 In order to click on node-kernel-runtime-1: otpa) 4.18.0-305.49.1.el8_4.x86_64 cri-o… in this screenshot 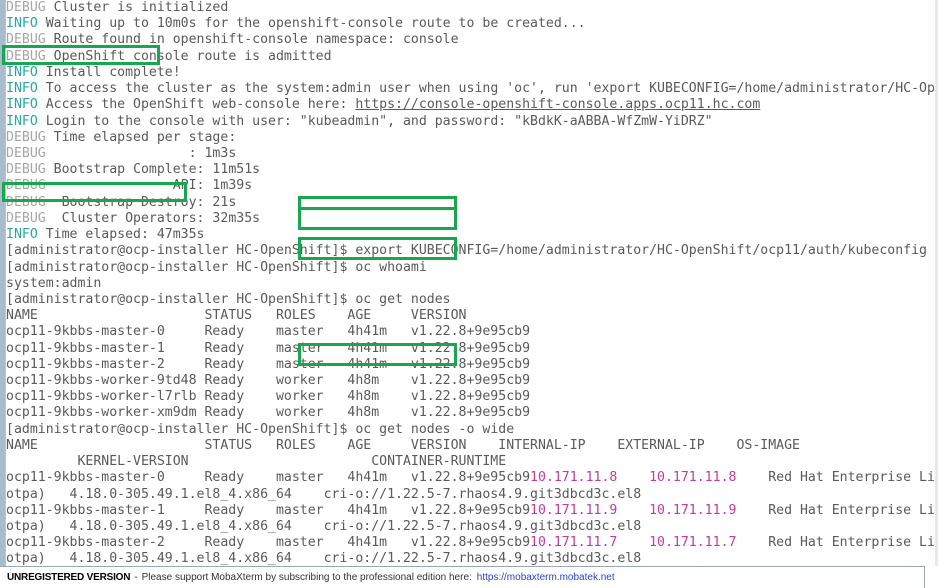, I will do `click(324, 526)`.